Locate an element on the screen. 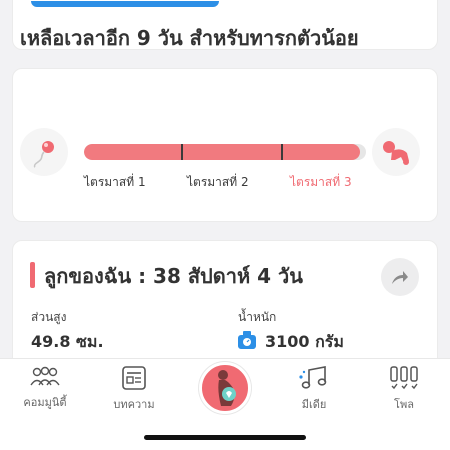 This screenshot has height=450, width=450. baby-icon is located at coordinates (396, 152).